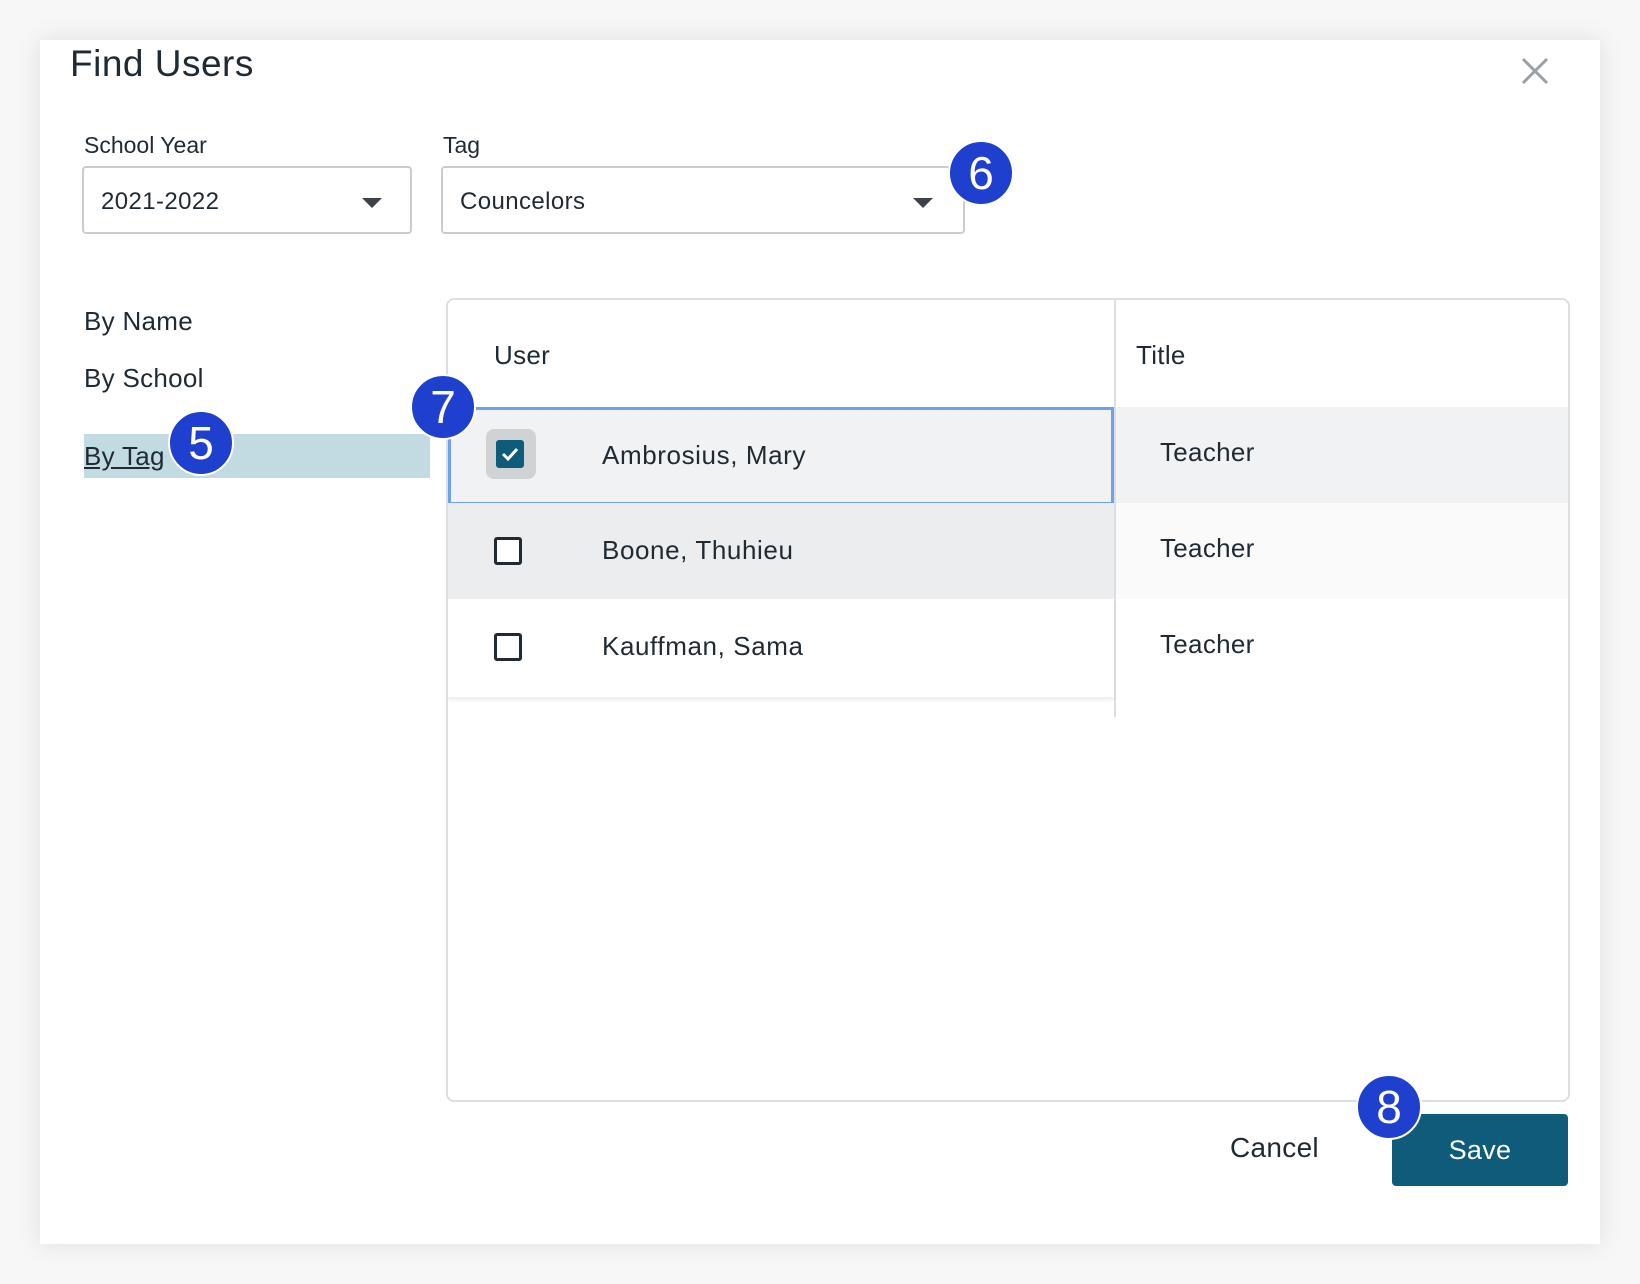 The image size is (1640, 1284). I want to click on cancel-button: Cancel, so click(1274, 1148).